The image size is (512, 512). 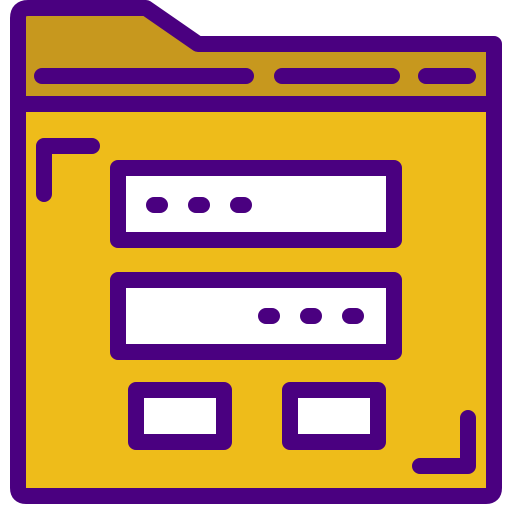 I want to click on left-button, so click(x=180, y=416).